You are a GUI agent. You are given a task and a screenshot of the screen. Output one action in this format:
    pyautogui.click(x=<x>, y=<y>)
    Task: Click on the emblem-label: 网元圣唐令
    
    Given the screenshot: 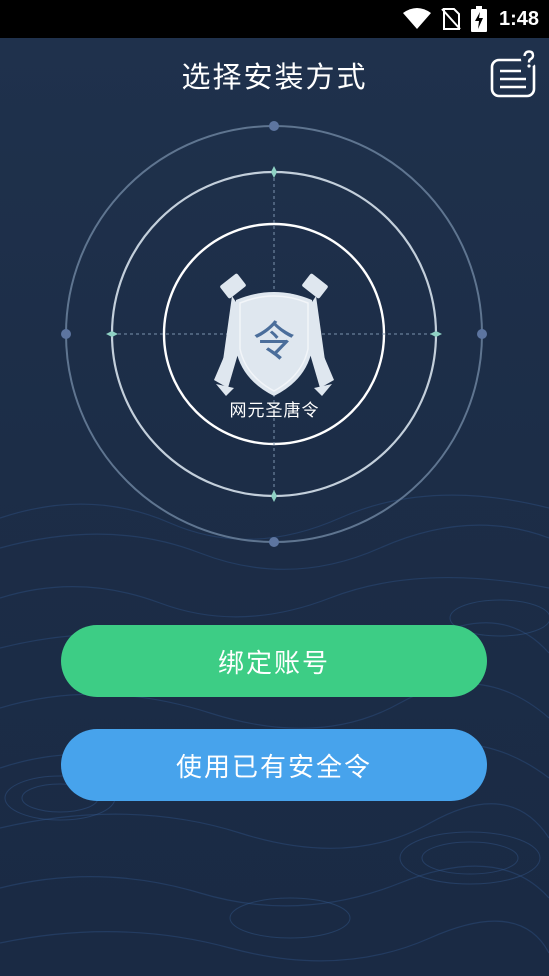 What is the action you would take?
    pyautogui.click(x=274, y=411)
    